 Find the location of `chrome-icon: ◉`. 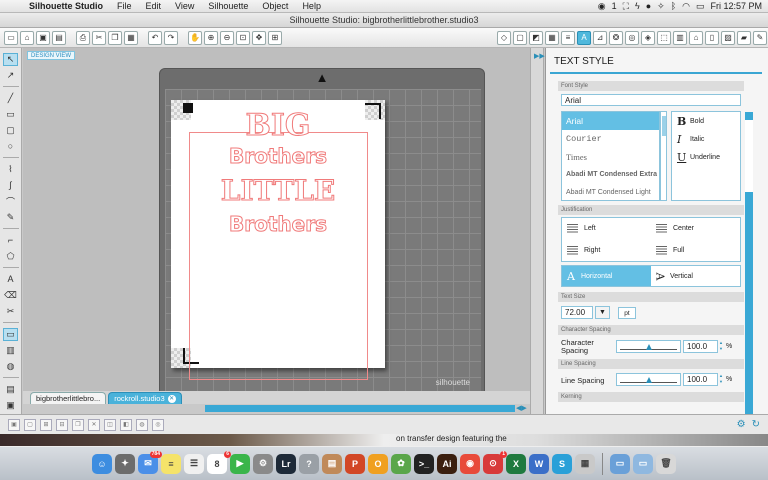

chrome-icon: ◉ is located at coordinates (470, 463).